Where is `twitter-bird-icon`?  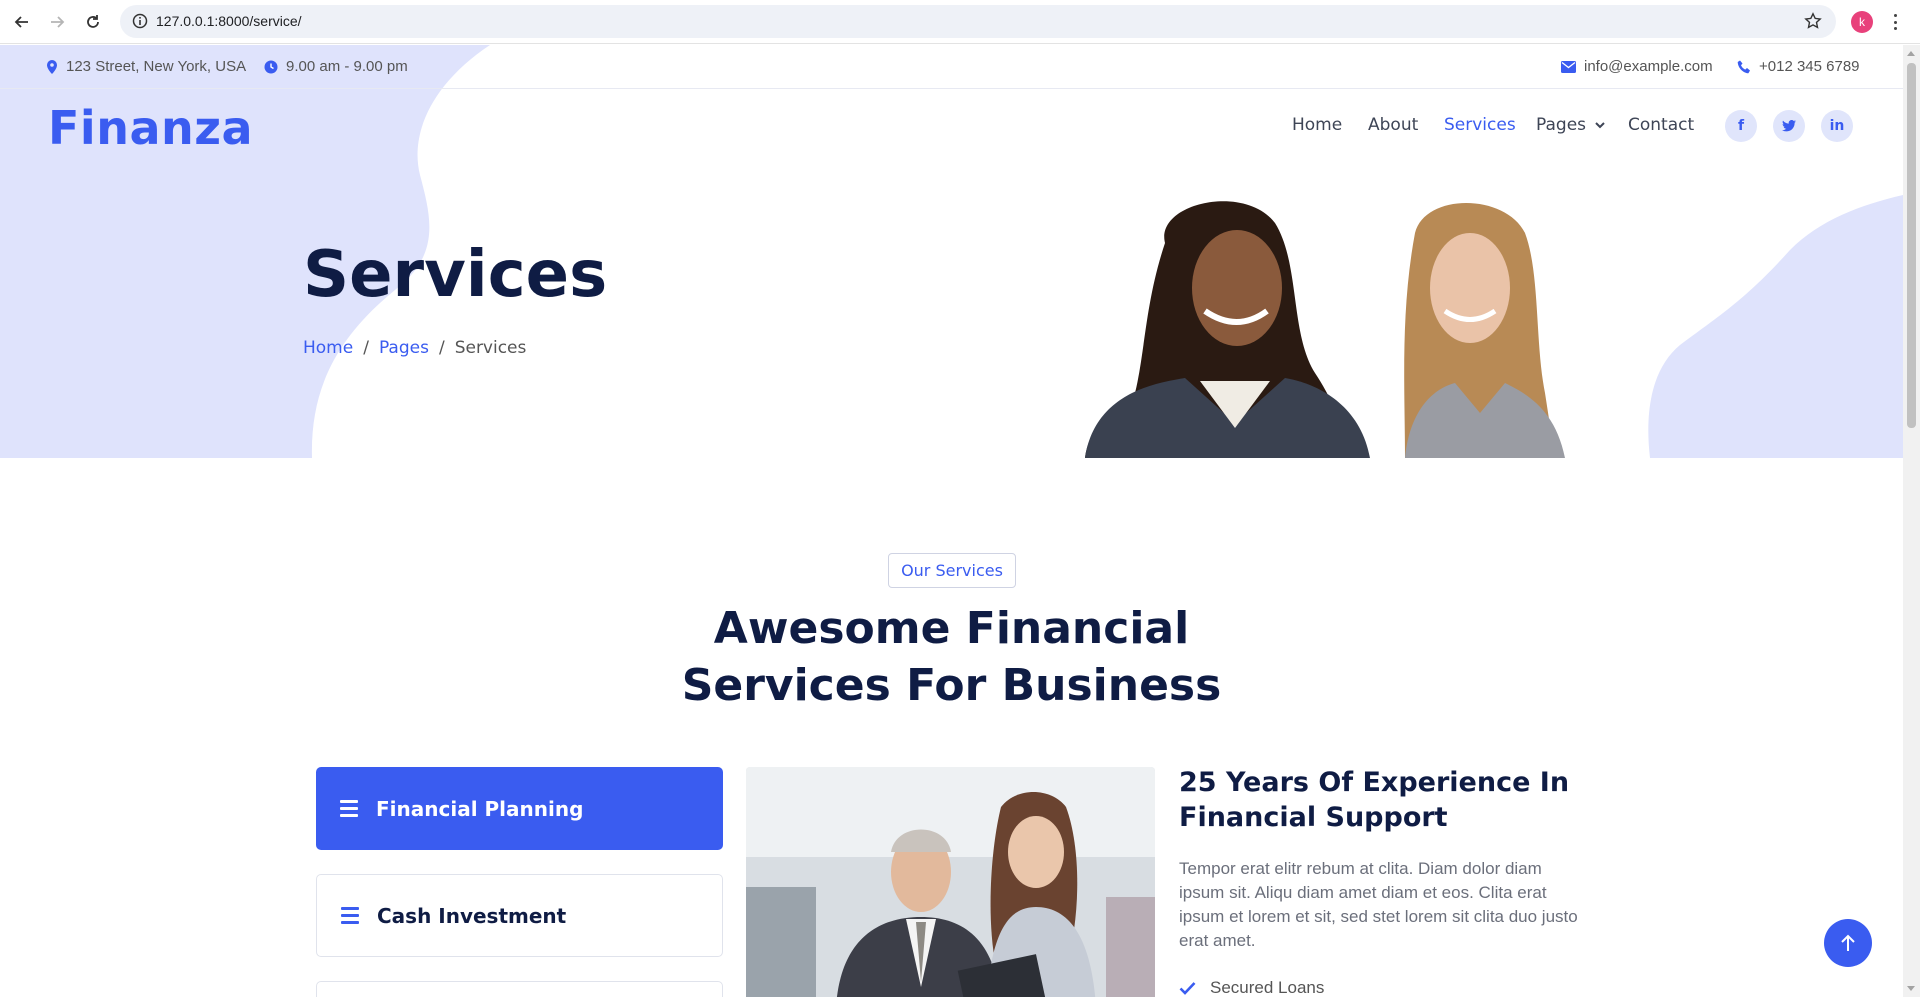
twitter-bird-icon is located at coordinates (1789, 126).